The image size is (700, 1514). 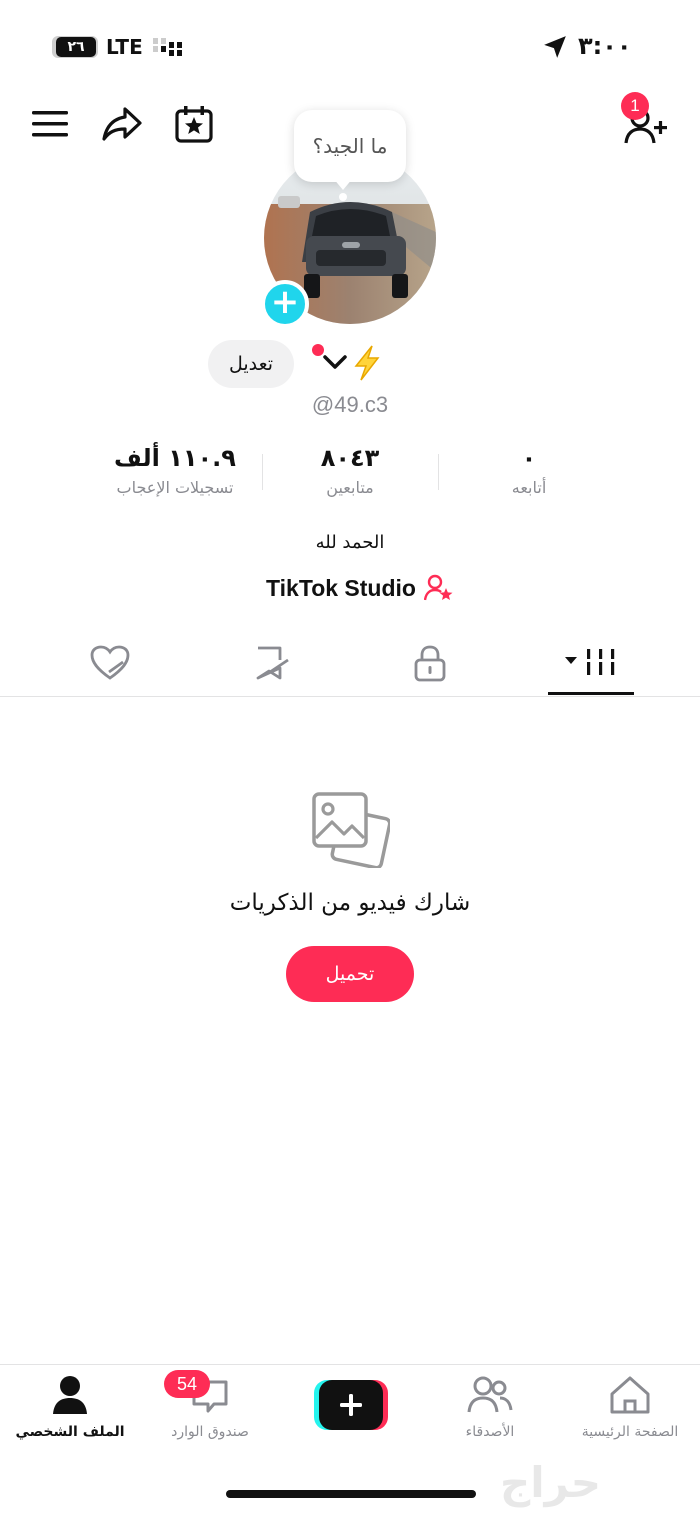 I want to click on bookmark-hidden-icon, so click(x=272, y=663).